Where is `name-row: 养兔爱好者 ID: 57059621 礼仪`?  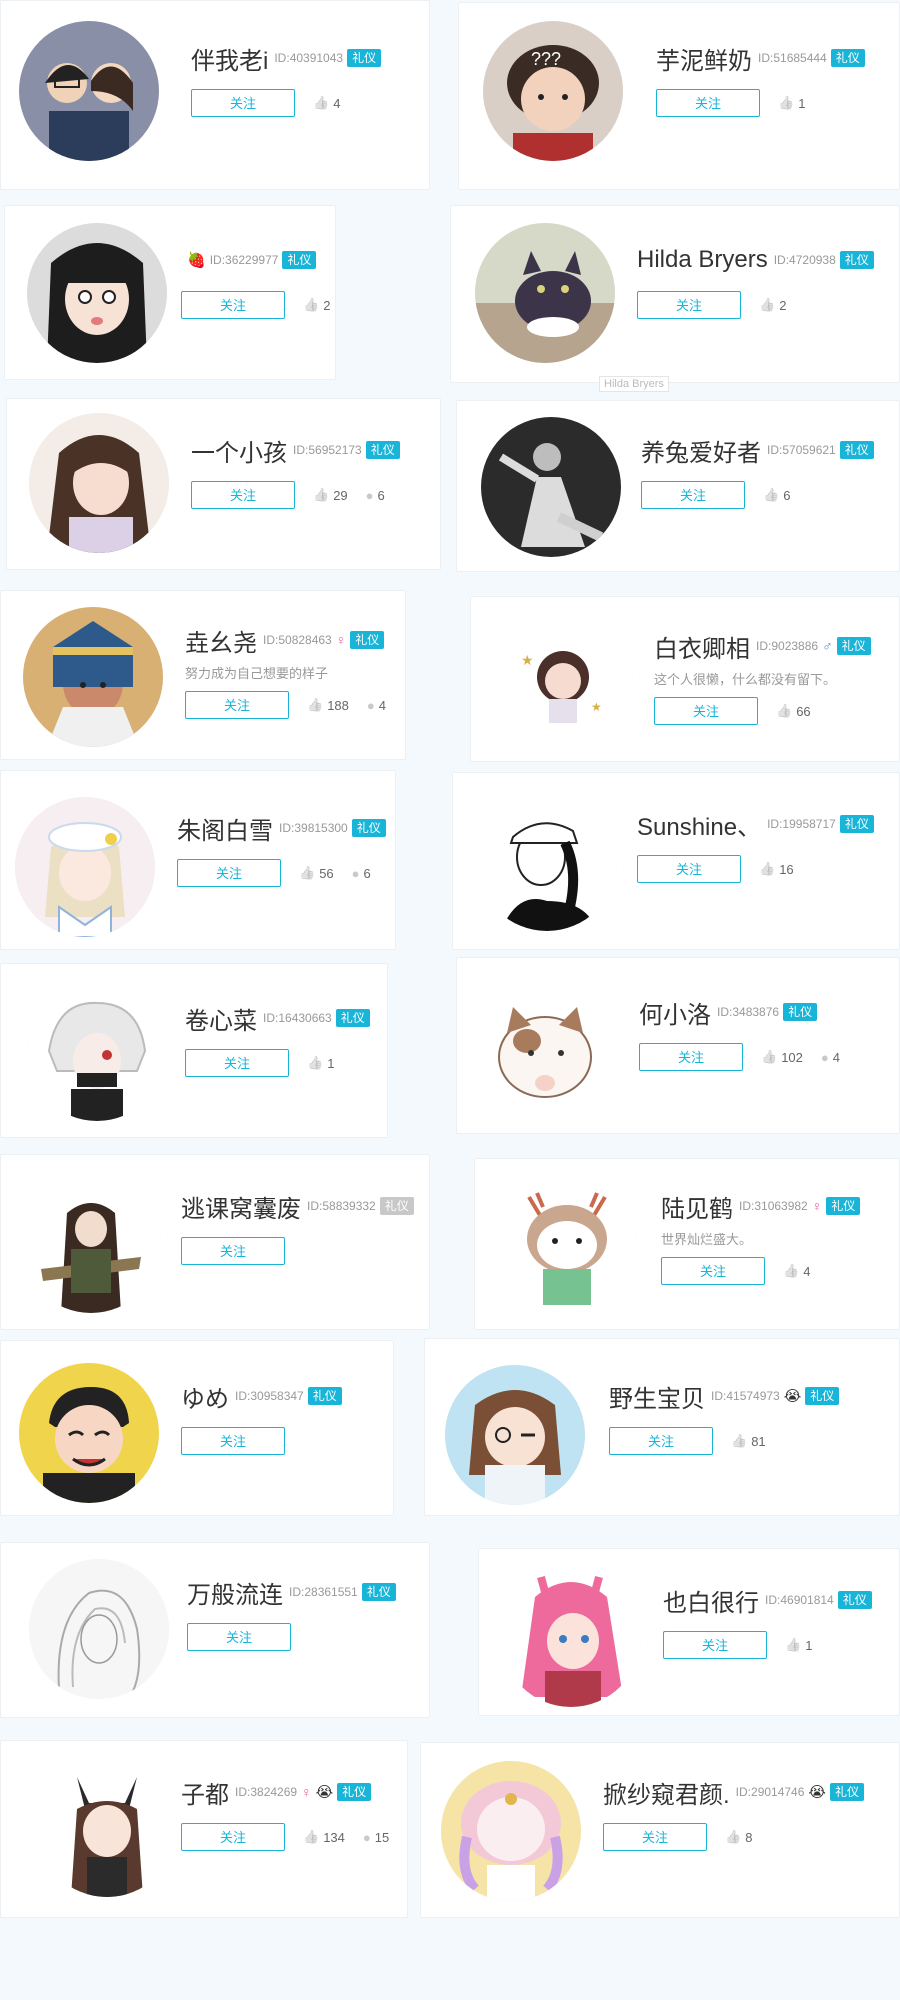
name-row: 养兔爱好者 ID: 57059621 礼仪 is located at coordinates (770, 450).